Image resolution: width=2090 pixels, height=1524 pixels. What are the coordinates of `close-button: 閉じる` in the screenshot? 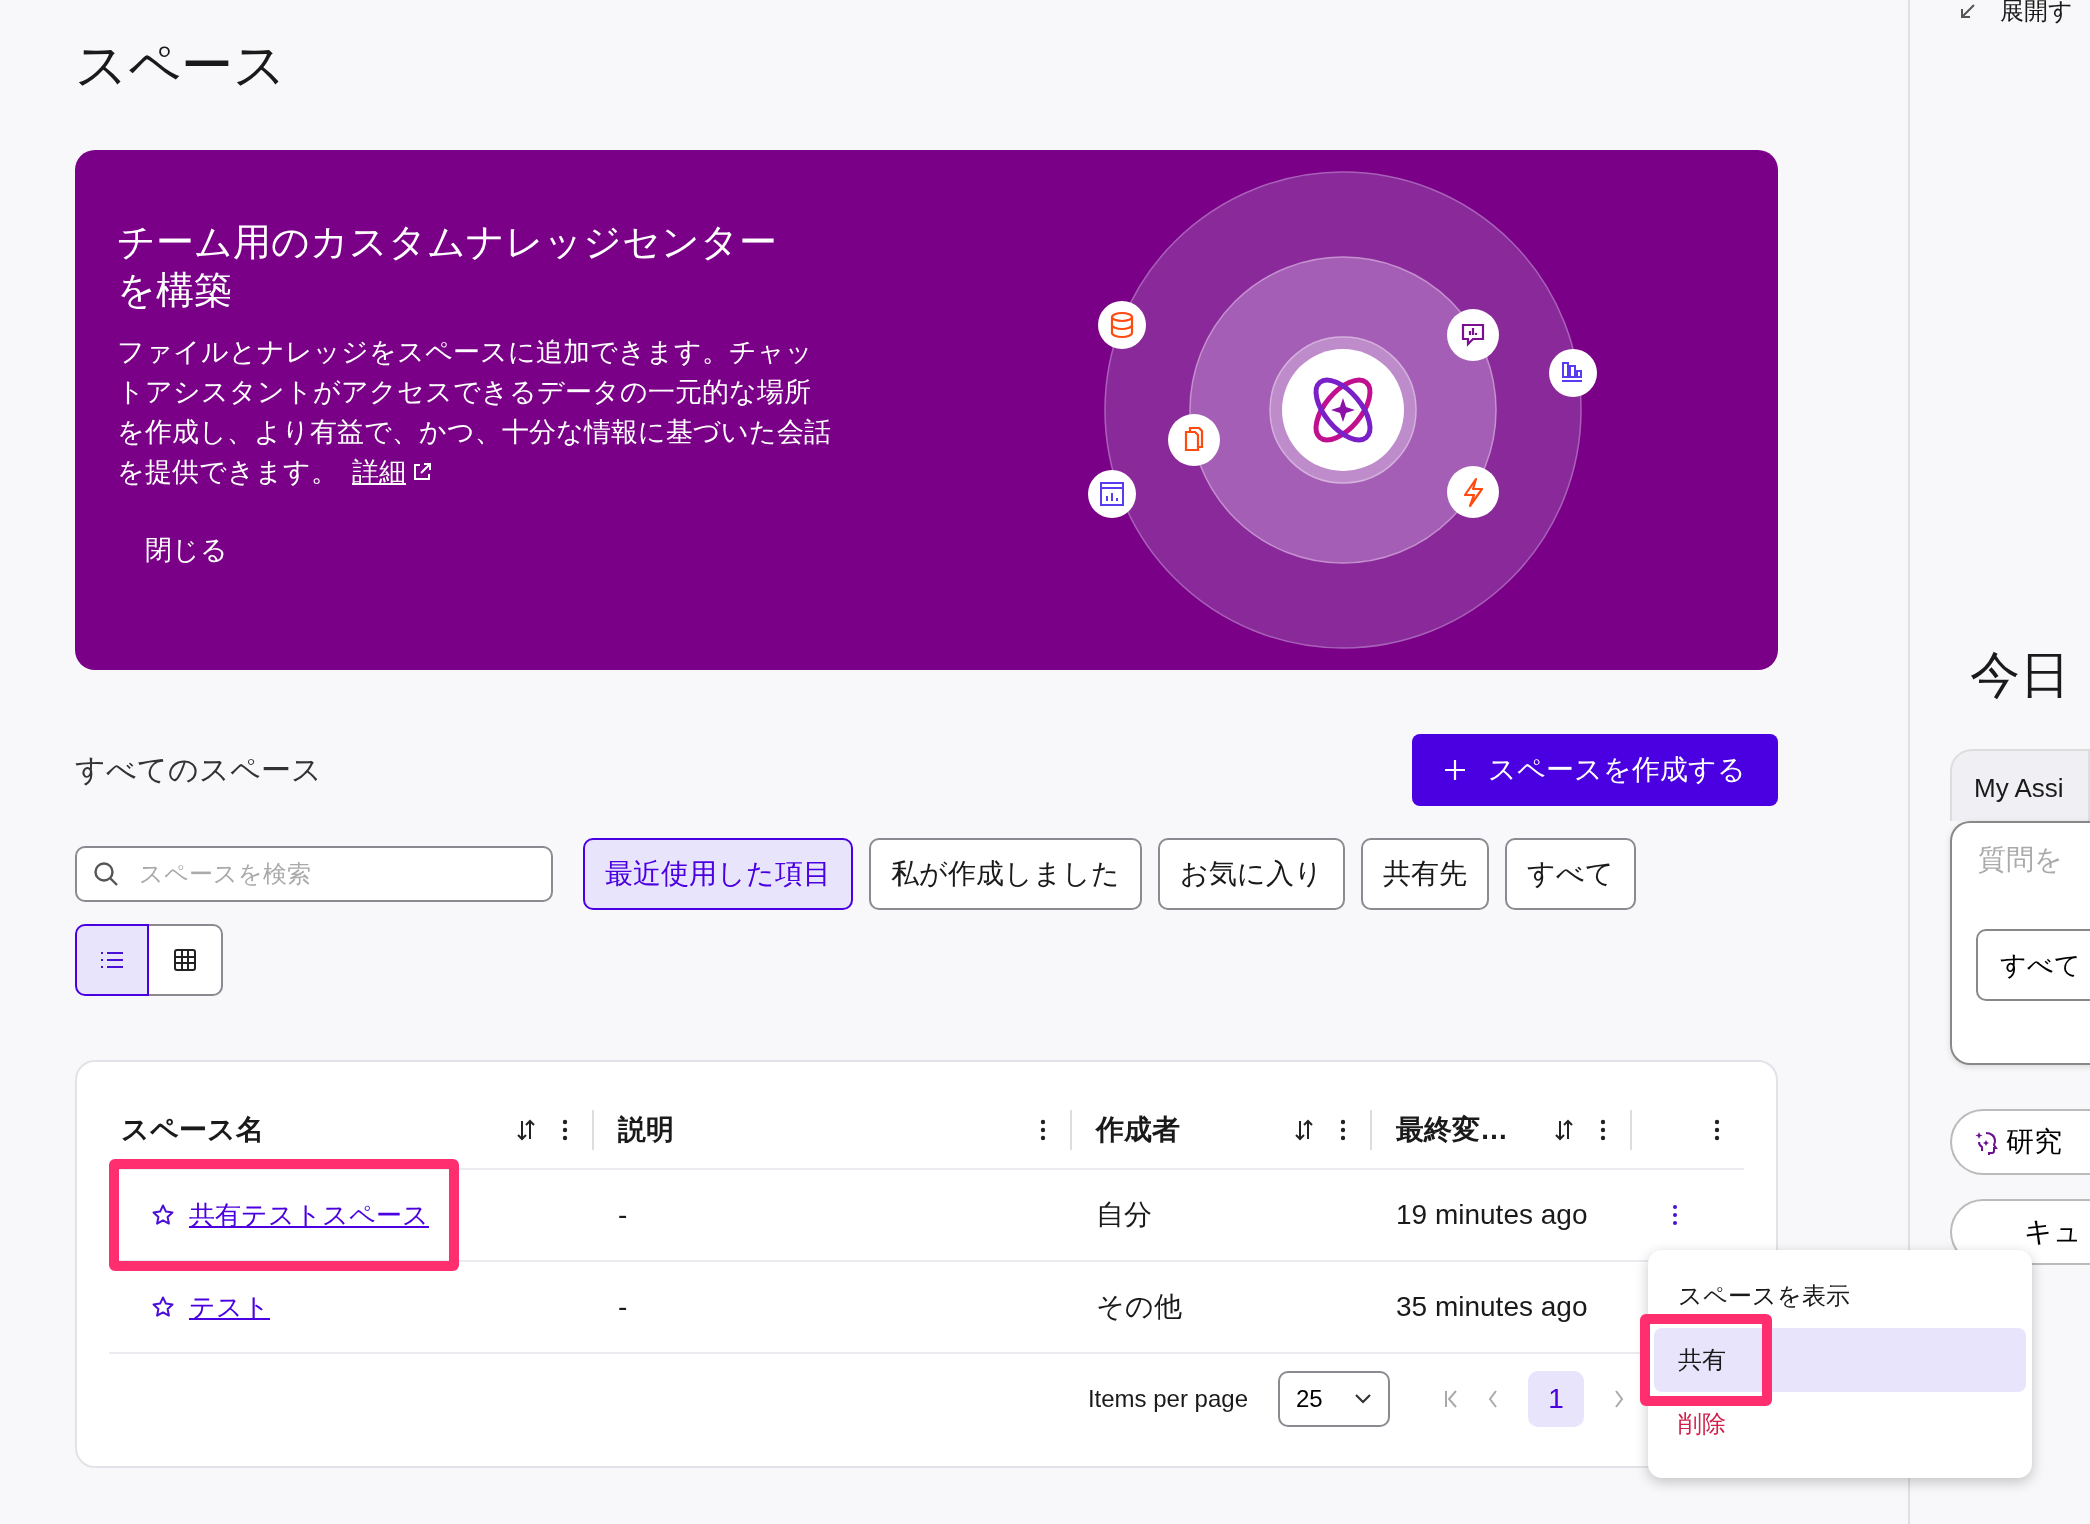 It's located at (186, 550).